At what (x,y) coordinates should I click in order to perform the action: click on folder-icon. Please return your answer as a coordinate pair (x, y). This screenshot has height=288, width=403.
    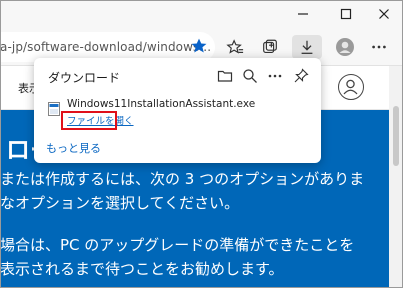
    Looking at the image, I should click on (225, 76).